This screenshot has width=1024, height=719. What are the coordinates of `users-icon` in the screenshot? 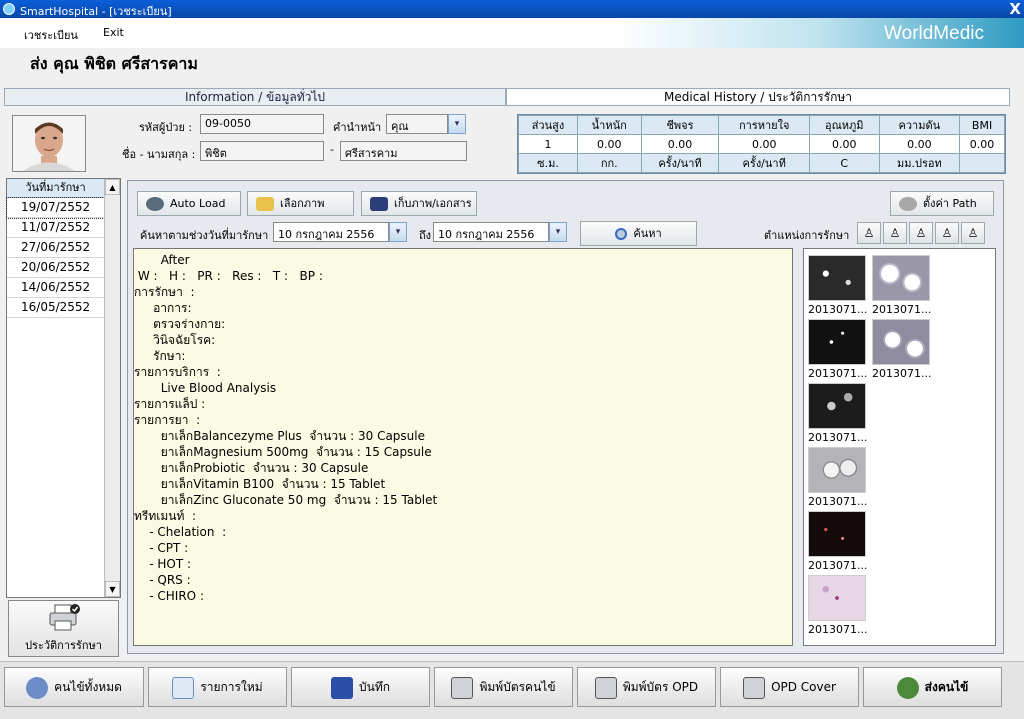 It's located at (37, 687).